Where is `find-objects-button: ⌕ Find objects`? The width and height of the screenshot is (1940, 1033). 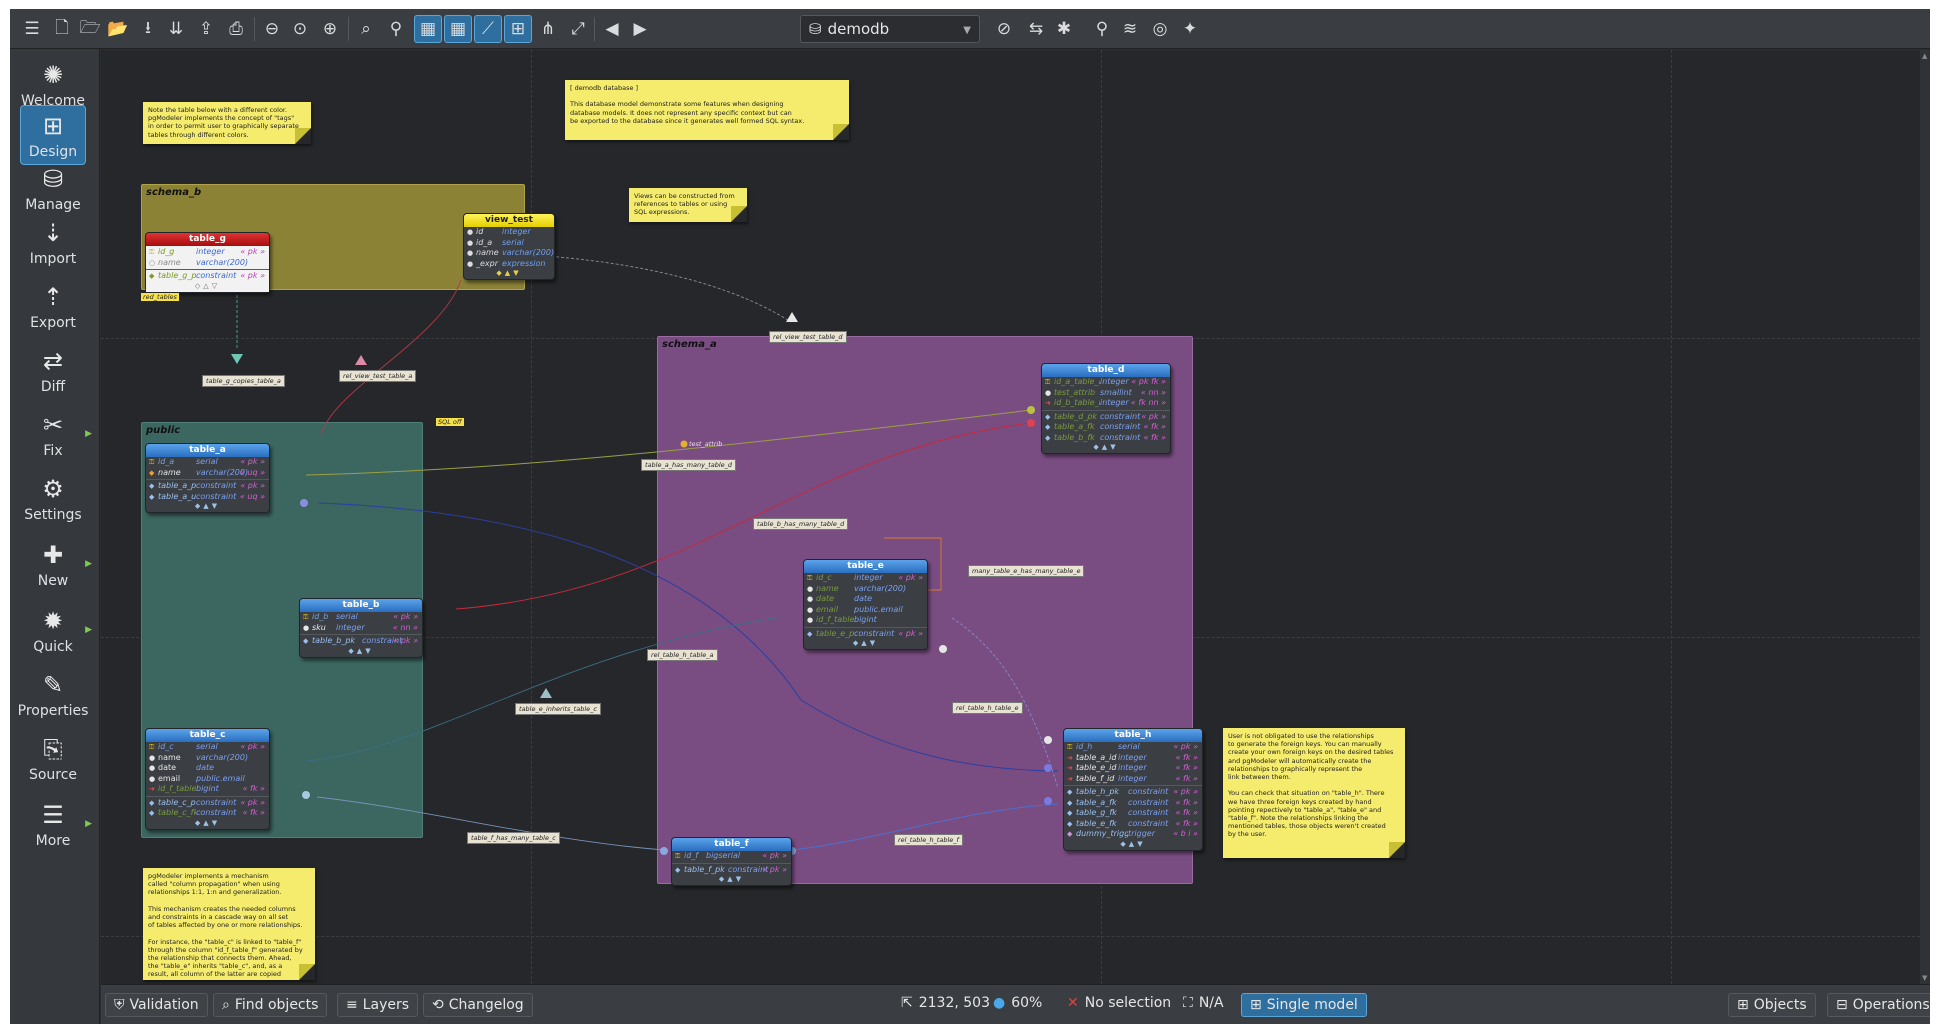 find-objects-button: ⌕ Find objects is located at coordinates (270, 1005).